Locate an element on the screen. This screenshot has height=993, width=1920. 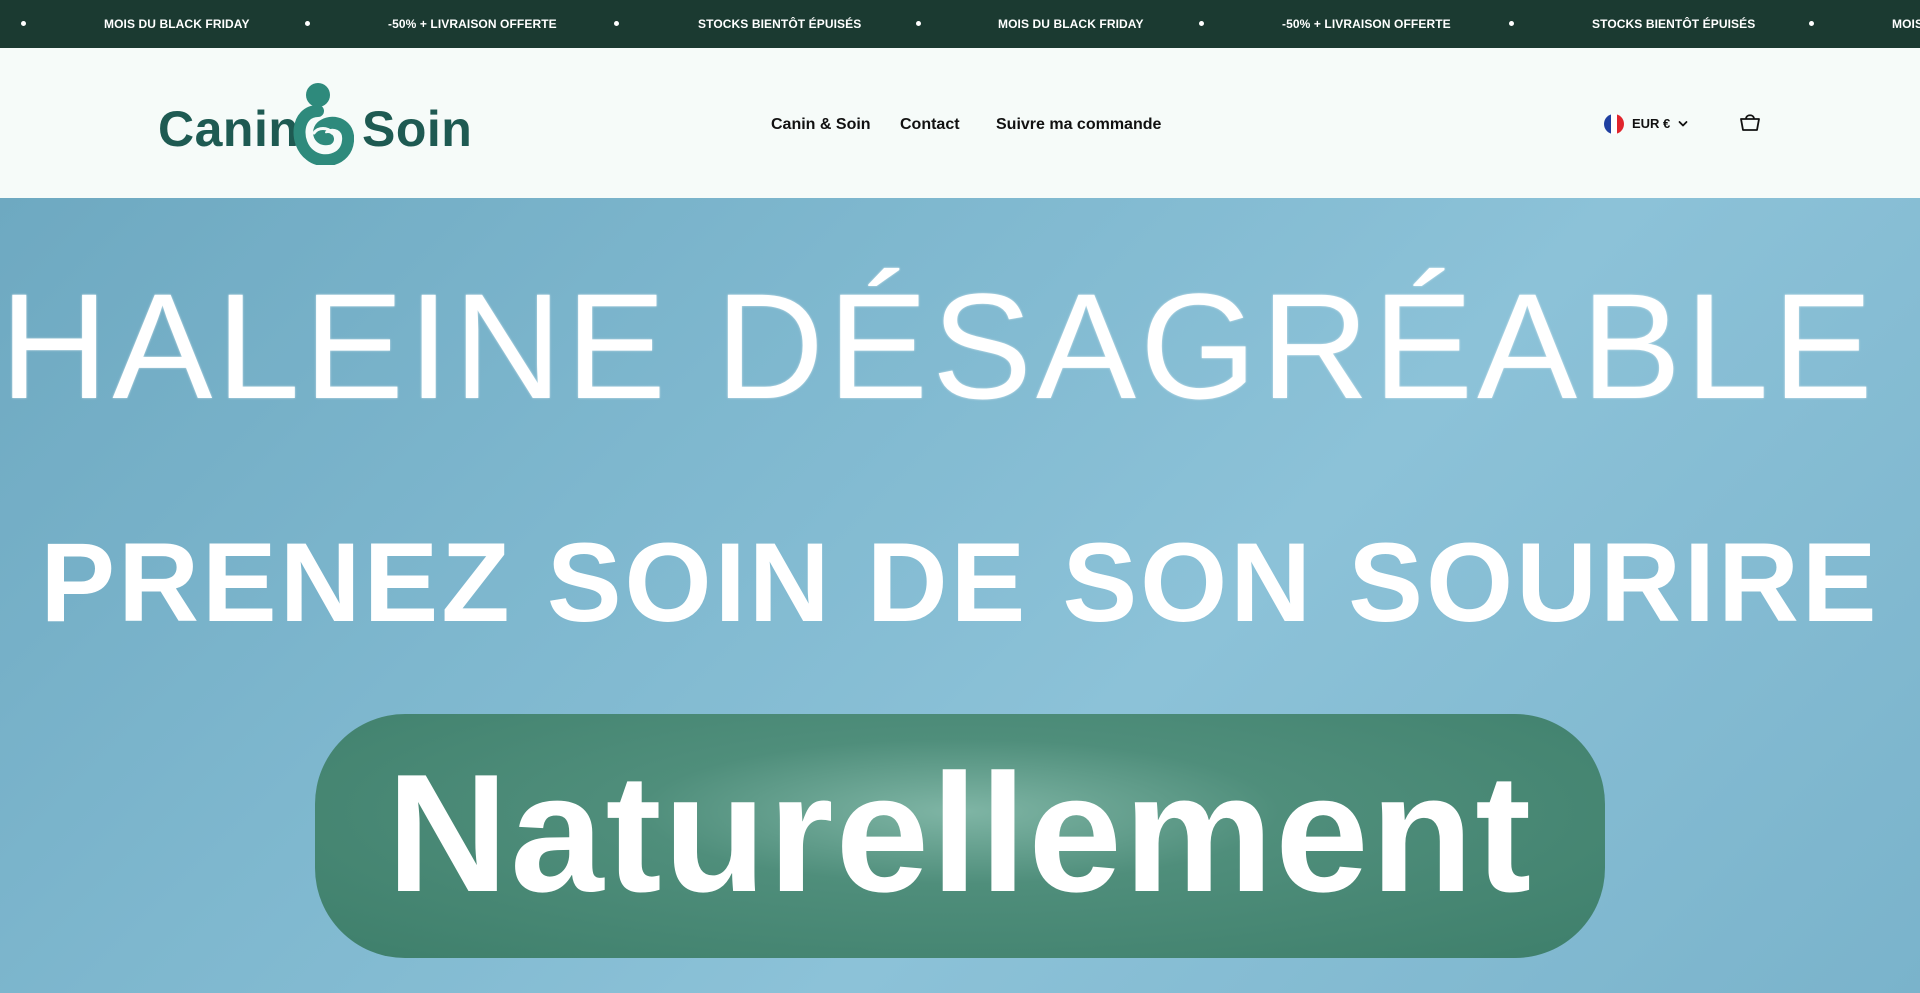
basket-icon is located at coordinates (1750, 122).